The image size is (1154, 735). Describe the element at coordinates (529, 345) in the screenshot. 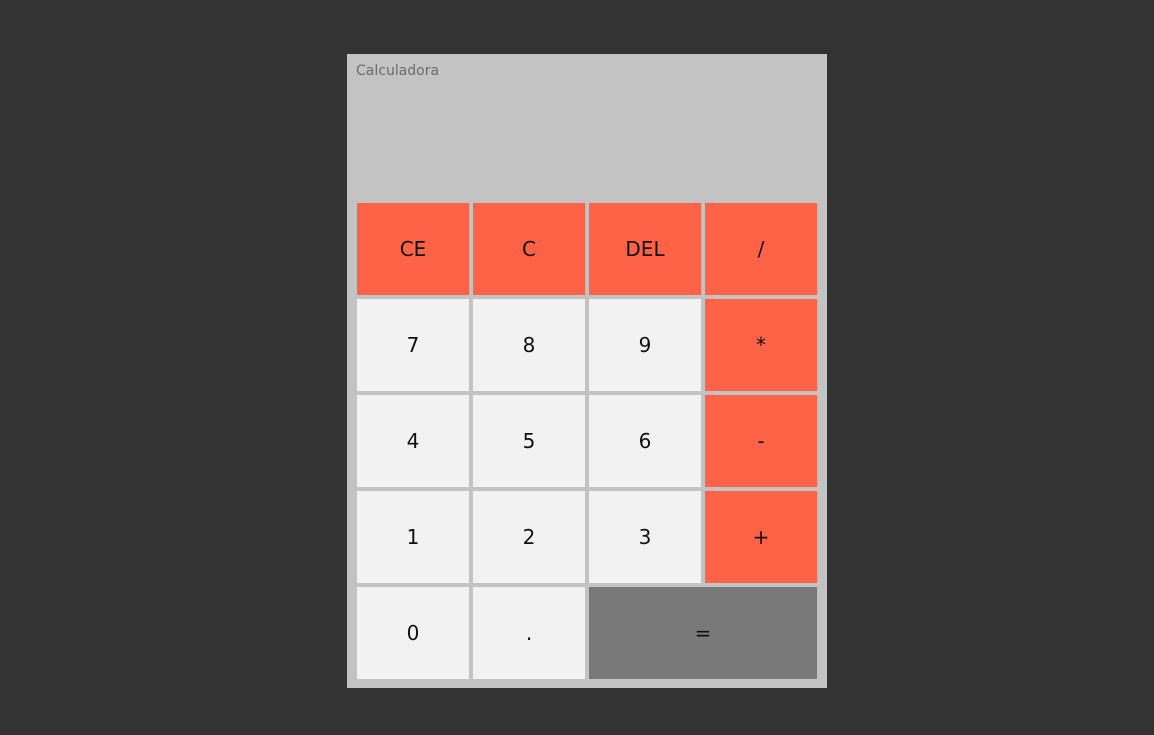

I see `digit-8-button: 8` at that location.